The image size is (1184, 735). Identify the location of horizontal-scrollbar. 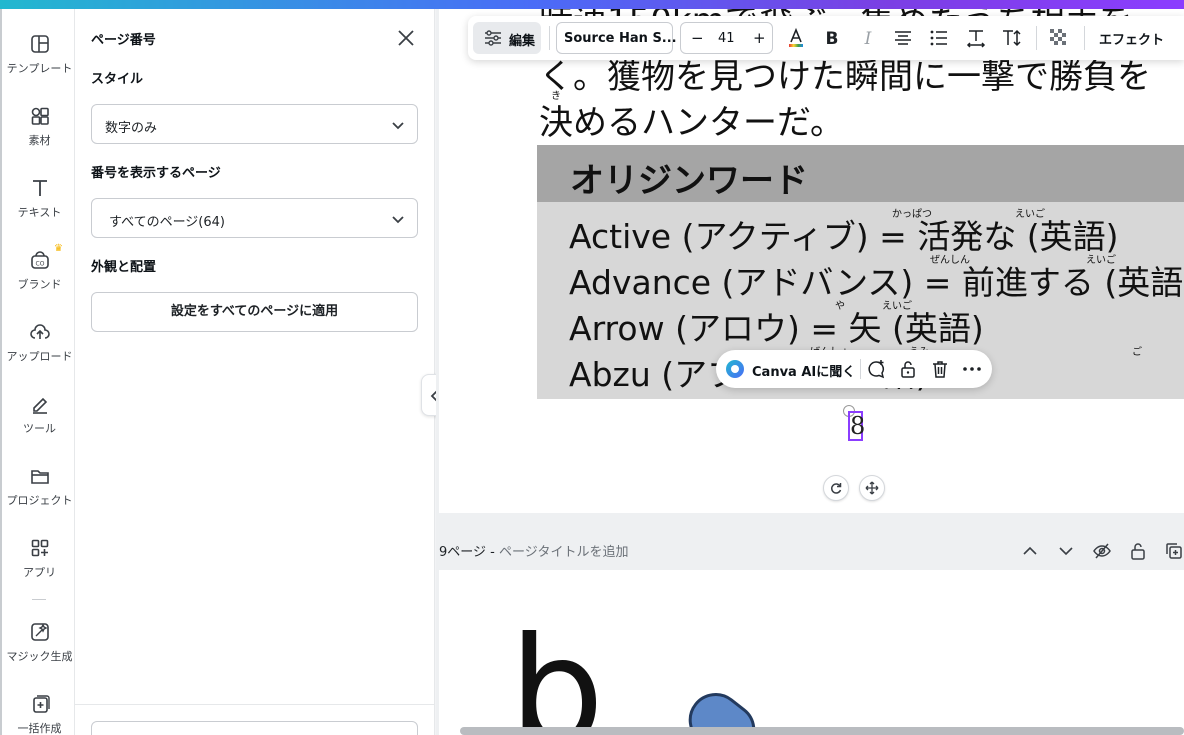
(822, 731).